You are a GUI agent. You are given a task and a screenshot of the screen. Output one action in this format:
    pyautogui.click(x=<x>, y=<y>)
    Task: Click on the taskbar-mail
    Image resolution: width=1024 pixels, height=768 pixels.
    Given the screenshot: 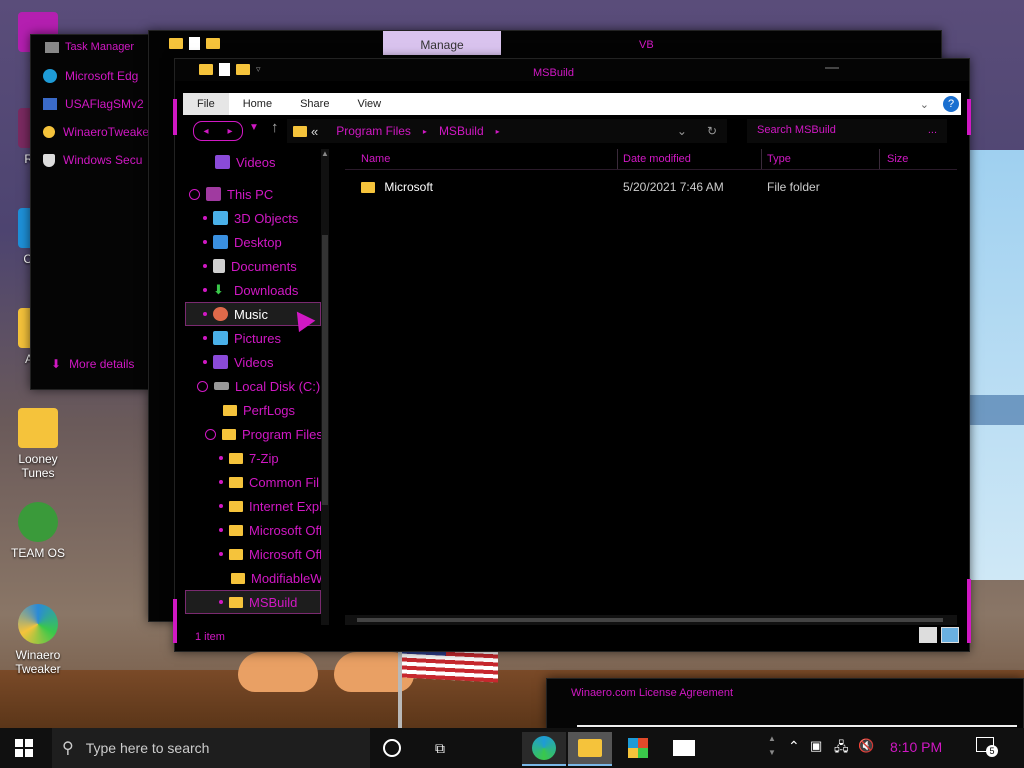 What is the action you would take?
    pyautogui.click(x=684, y=748)
    